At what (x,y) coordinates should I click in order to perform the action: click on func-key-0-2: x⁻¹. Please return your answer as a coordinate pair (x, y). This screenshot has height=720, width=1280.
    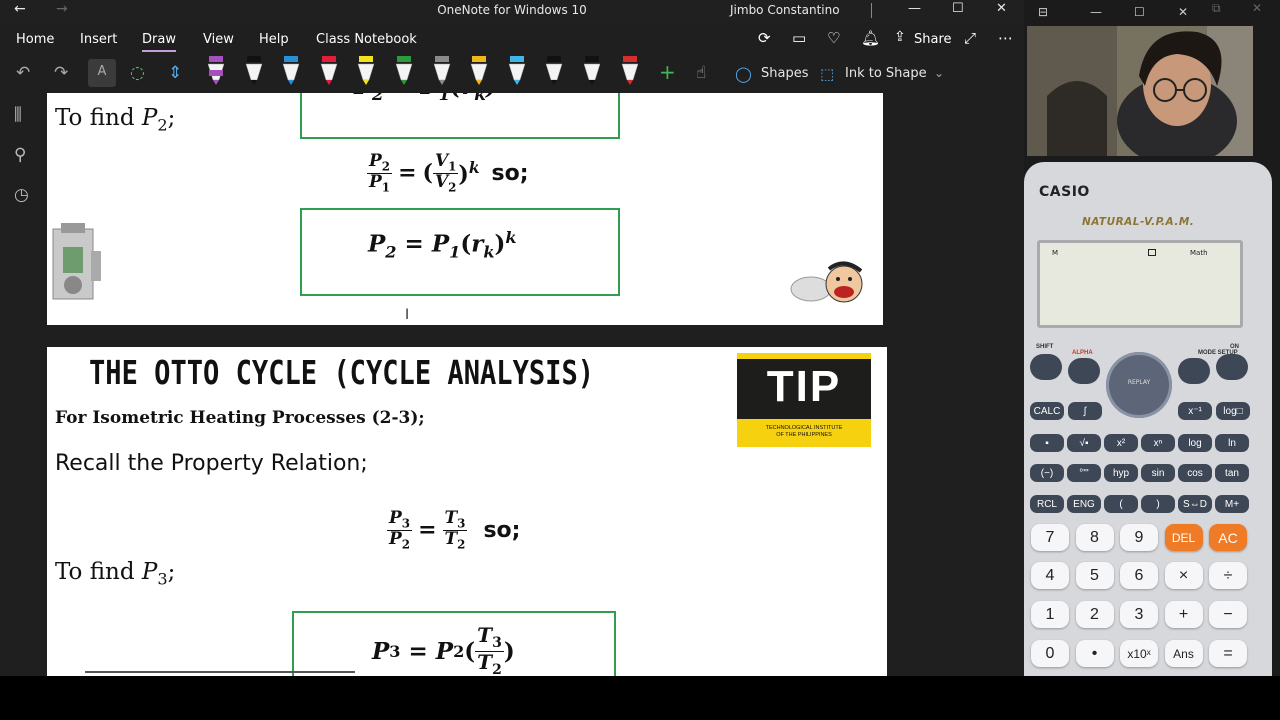
    Looking at the image, I should click on (1195, 411).